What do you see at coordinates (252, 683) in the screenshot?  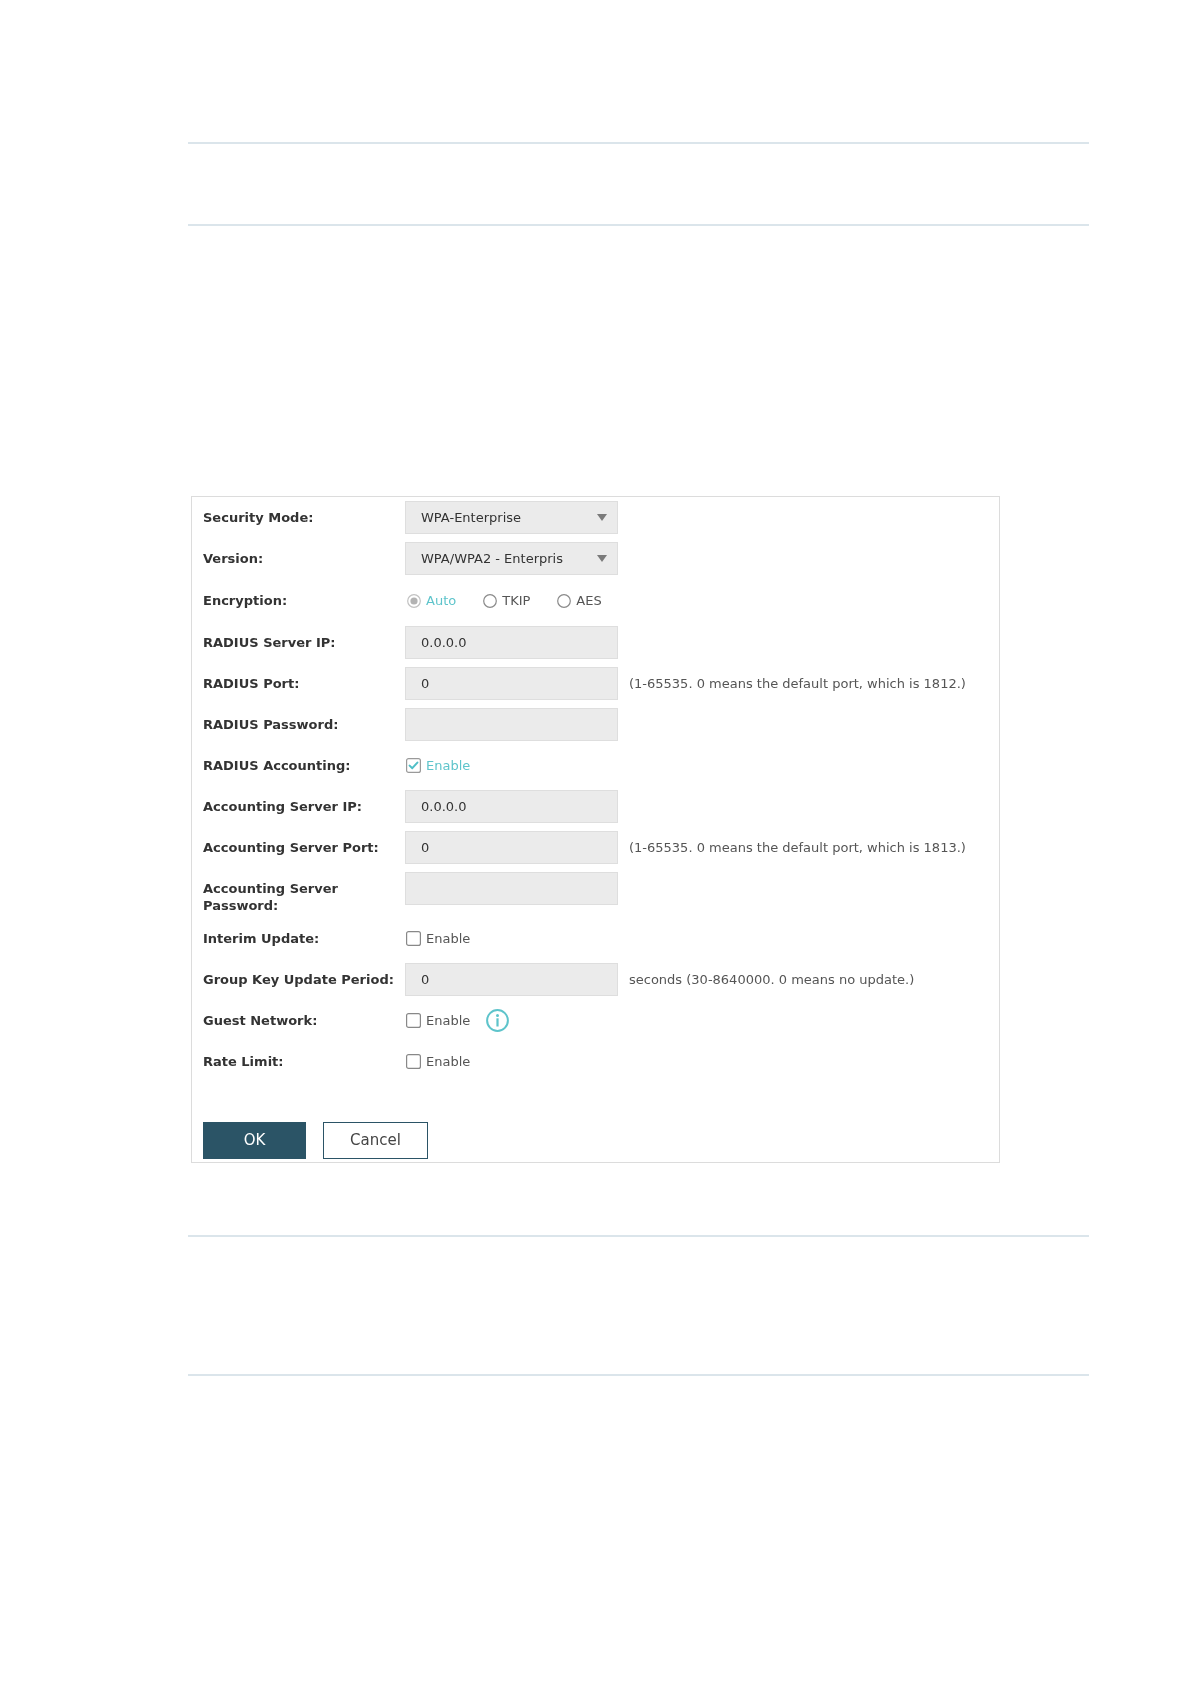 I see `field-label: RADIUS Port:` at bounding box center [252, 683].